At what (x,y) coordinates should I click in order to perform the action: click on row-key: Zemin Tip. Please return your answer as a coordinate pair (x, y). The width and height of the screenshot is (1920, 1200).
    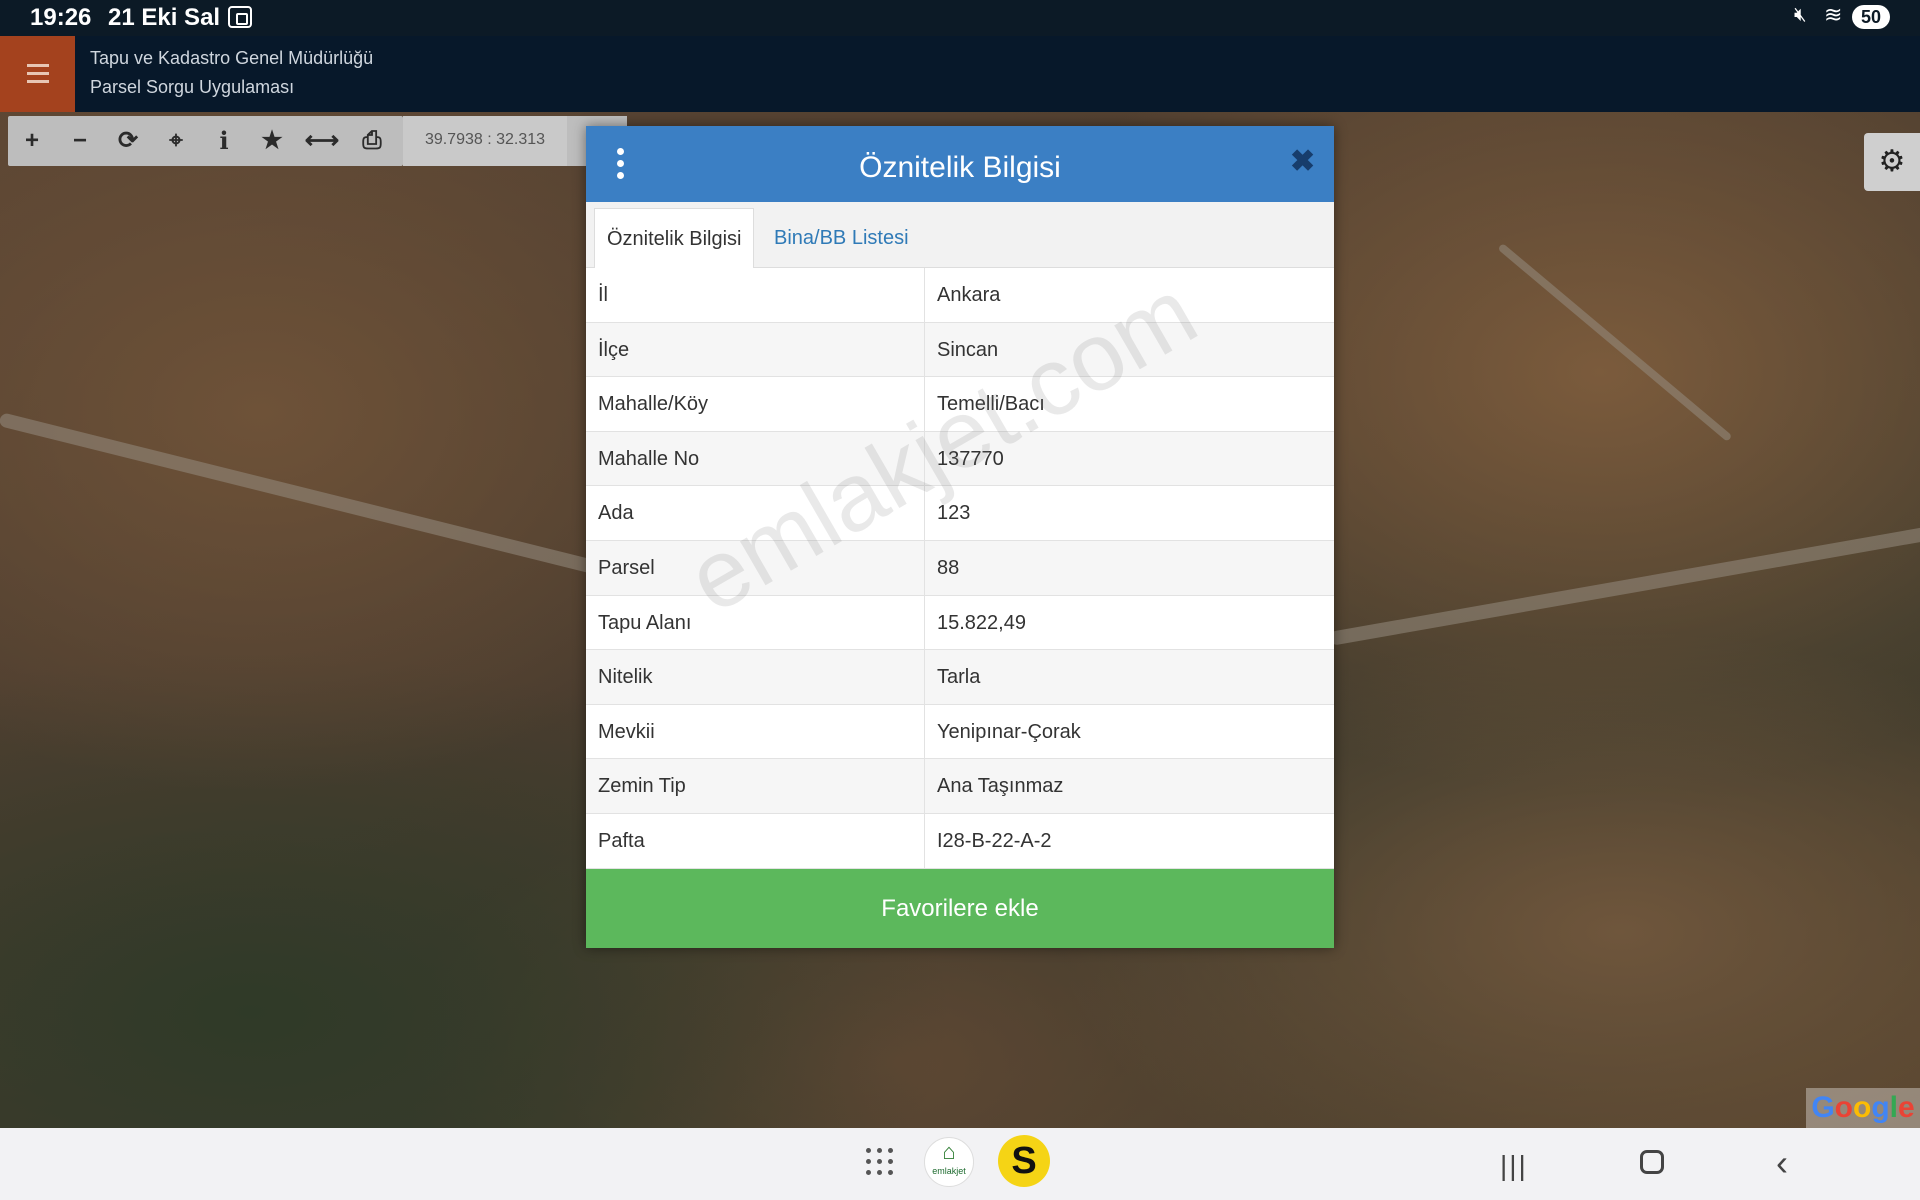
    Looking at the image, I should click on (642, 786).